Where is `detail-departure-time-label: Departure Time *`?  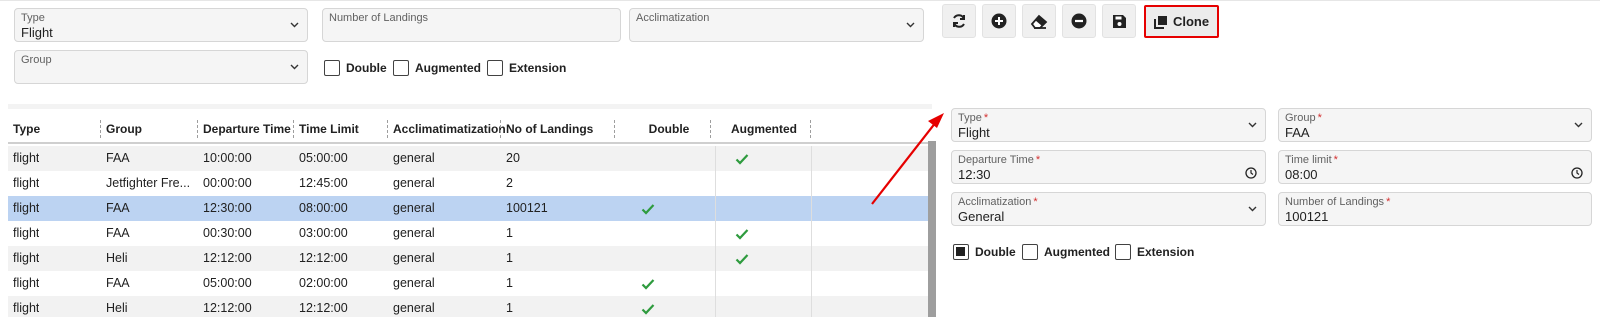
detail-departure-time-label: Departure Time * is located at coordinates (999, 160).